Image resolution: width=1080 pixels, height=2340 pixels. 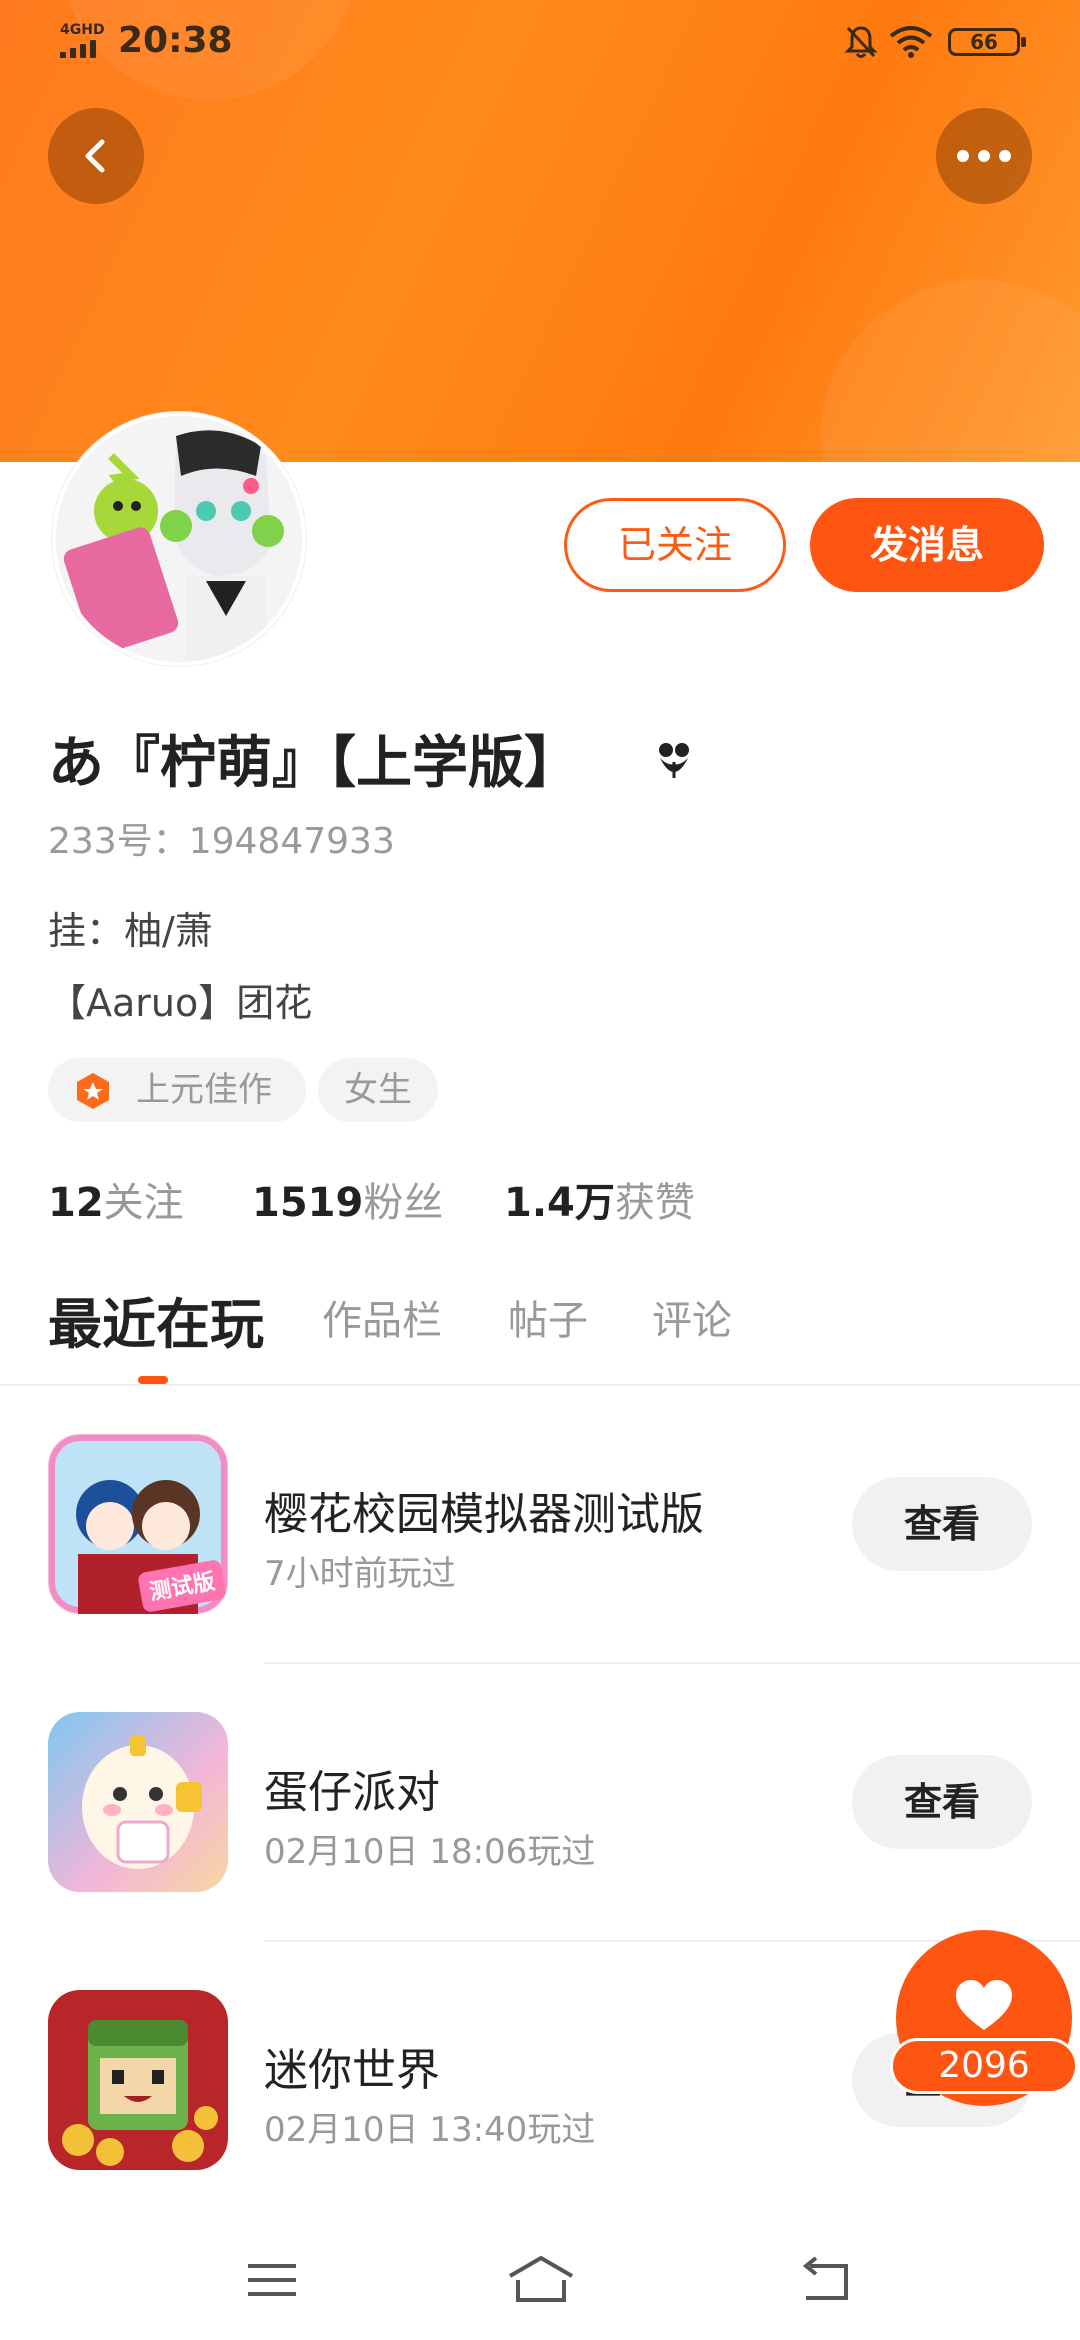 What do you see at coordinates (82, 49) in the screenshot?
I see `signal-icon` at bounding box center [82, 49].